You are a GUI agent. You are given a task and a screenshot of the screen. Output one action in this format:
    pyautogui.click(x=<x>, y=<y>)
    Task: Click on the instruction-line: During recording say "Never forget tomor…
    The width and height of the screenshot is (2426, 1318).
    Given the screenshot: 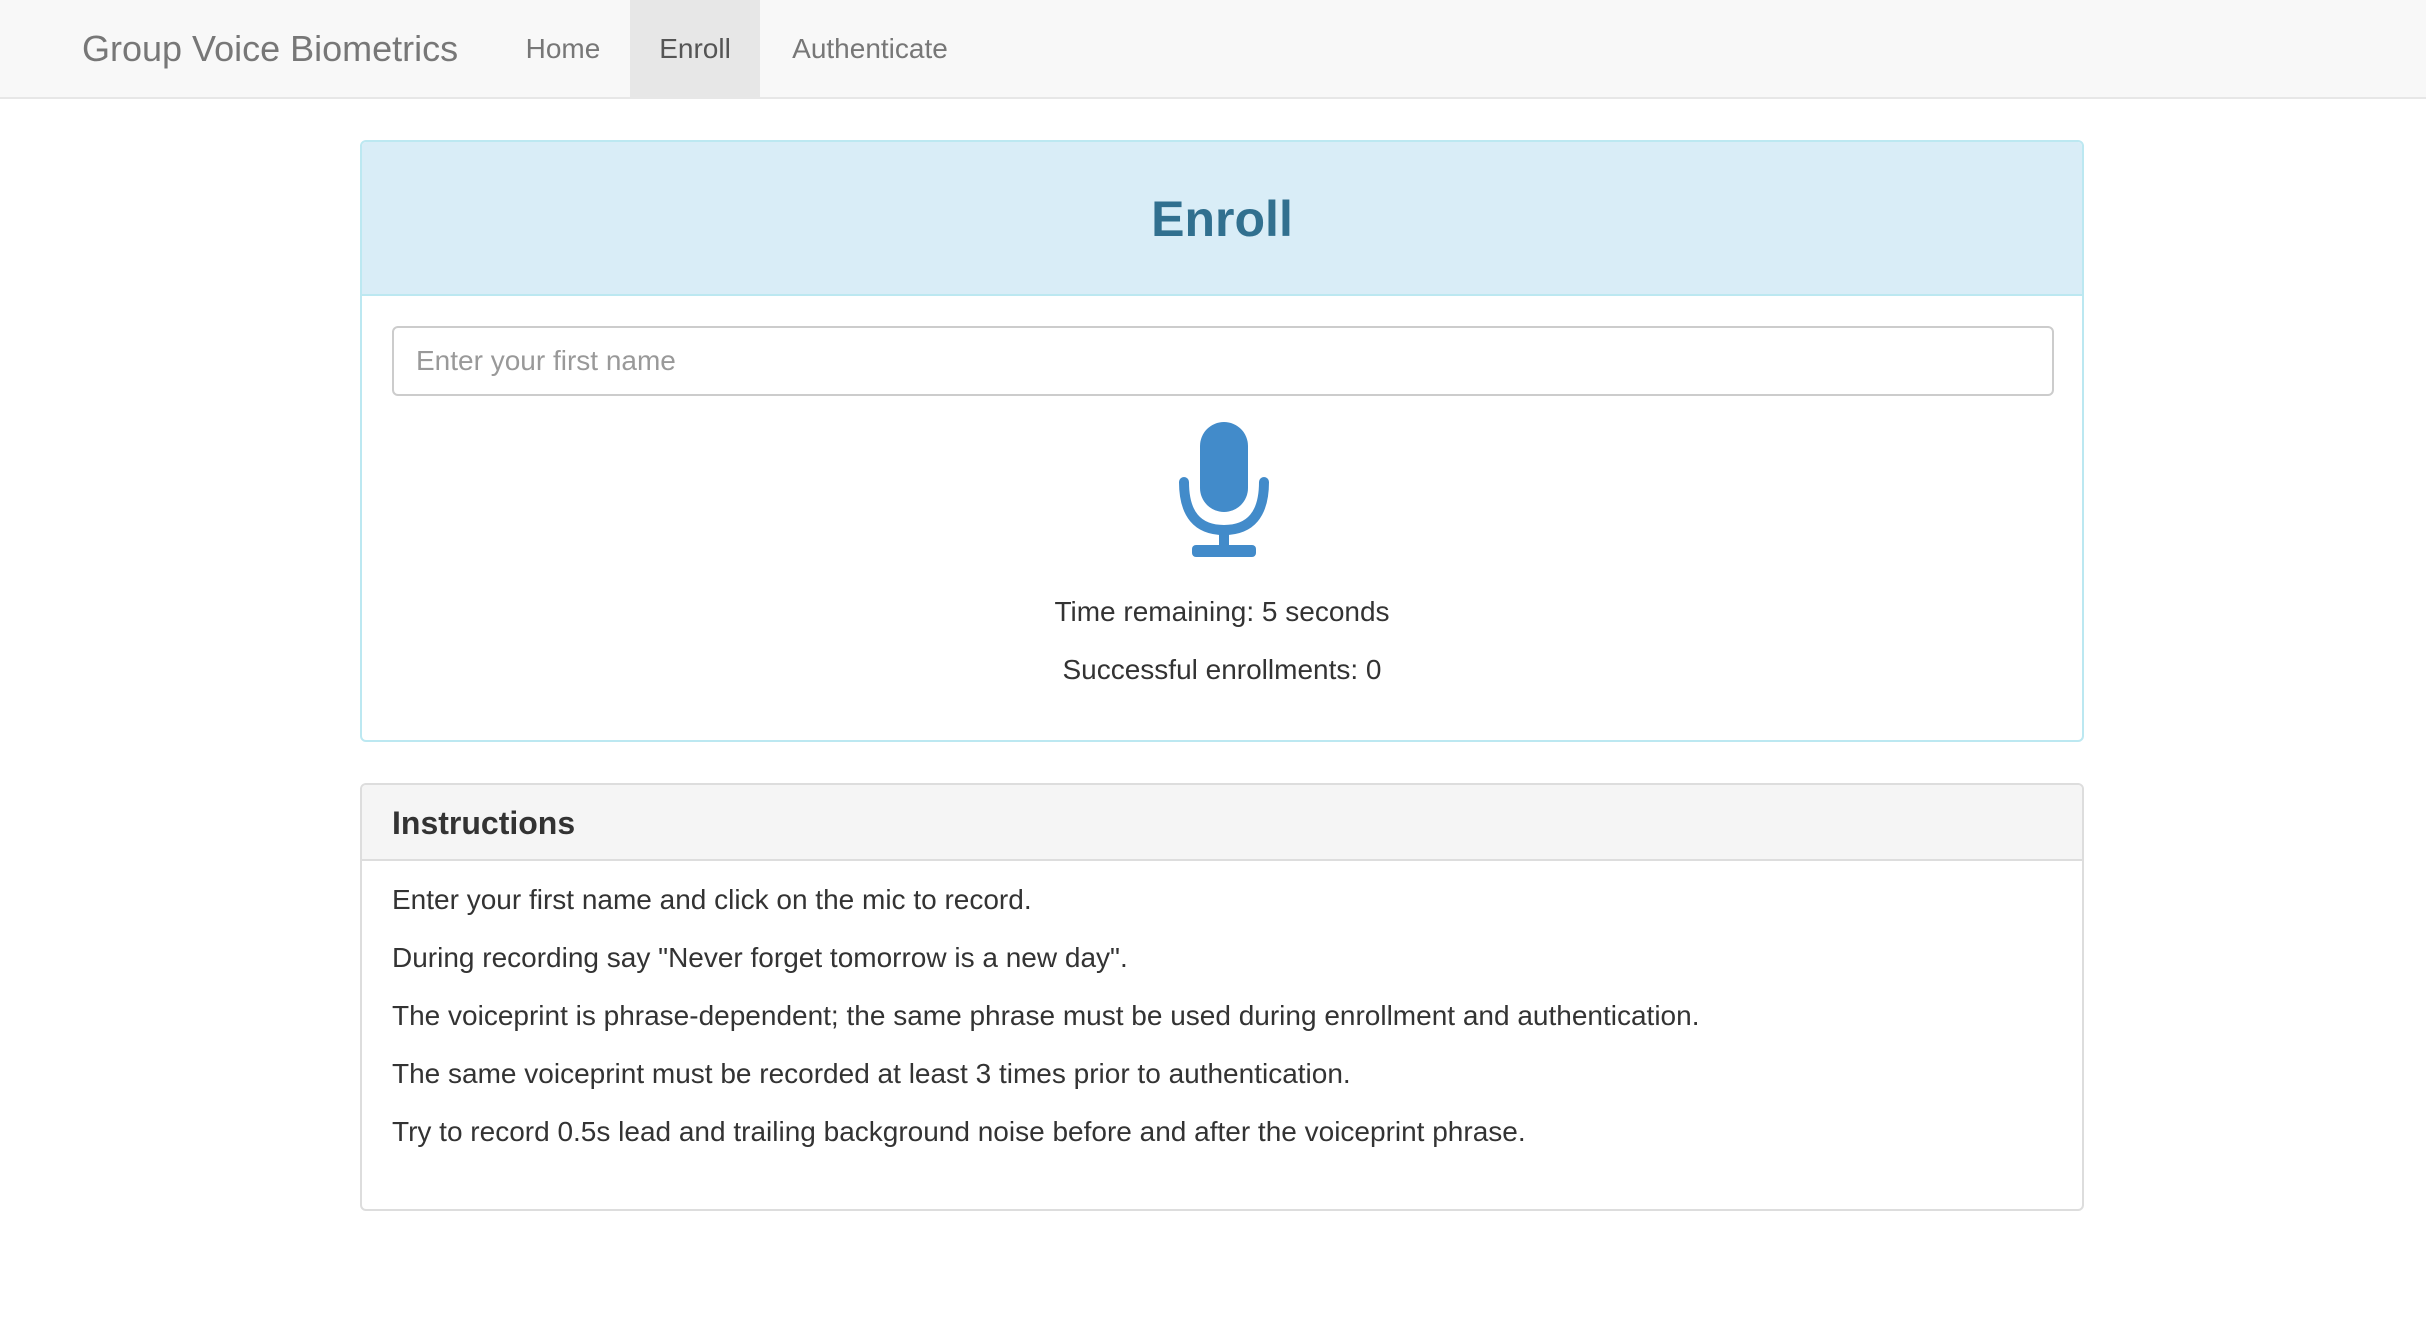 What is the action you would take?
    pyautogui.click(x=760, y=957)
    